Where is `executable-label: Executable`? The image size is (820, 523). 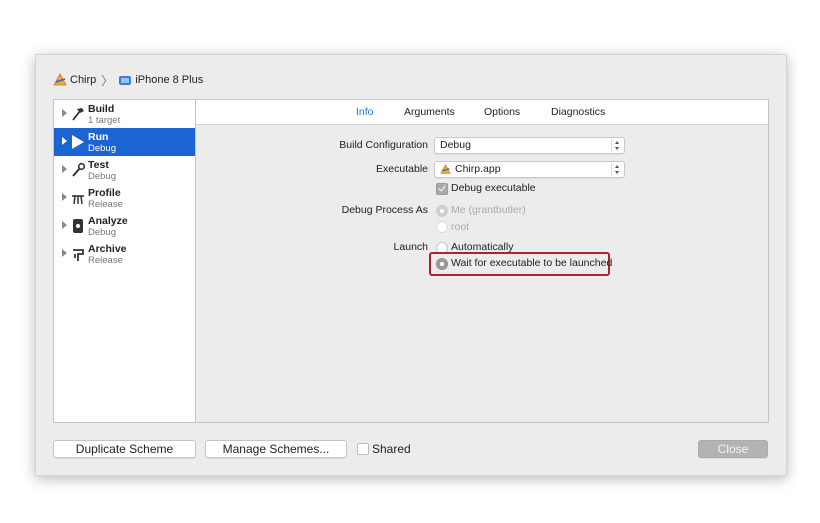
executable-label: Executable is located at coordinates (402, 169).